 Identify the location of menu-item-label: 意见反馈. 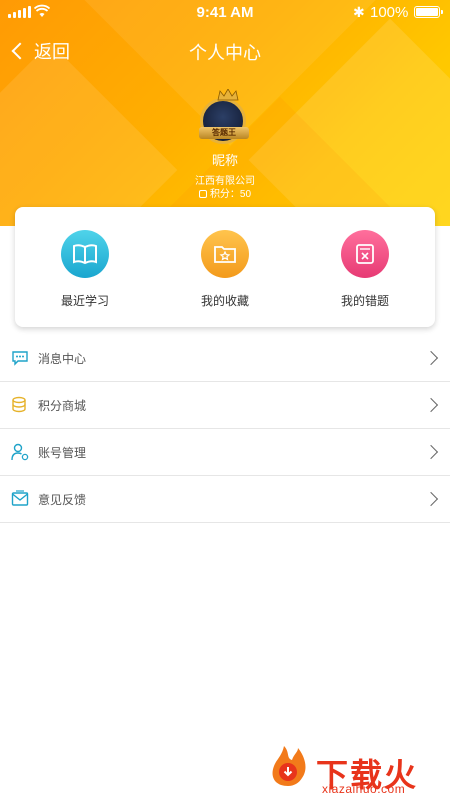
(62, 499).